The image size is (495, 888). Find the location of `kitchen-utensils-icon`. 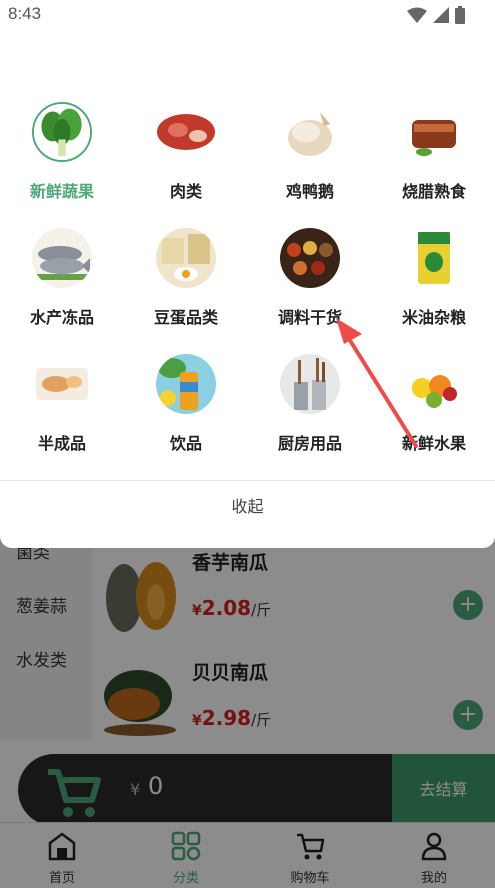

kitchen-utensils-icon is located at coordinates (310, 384).